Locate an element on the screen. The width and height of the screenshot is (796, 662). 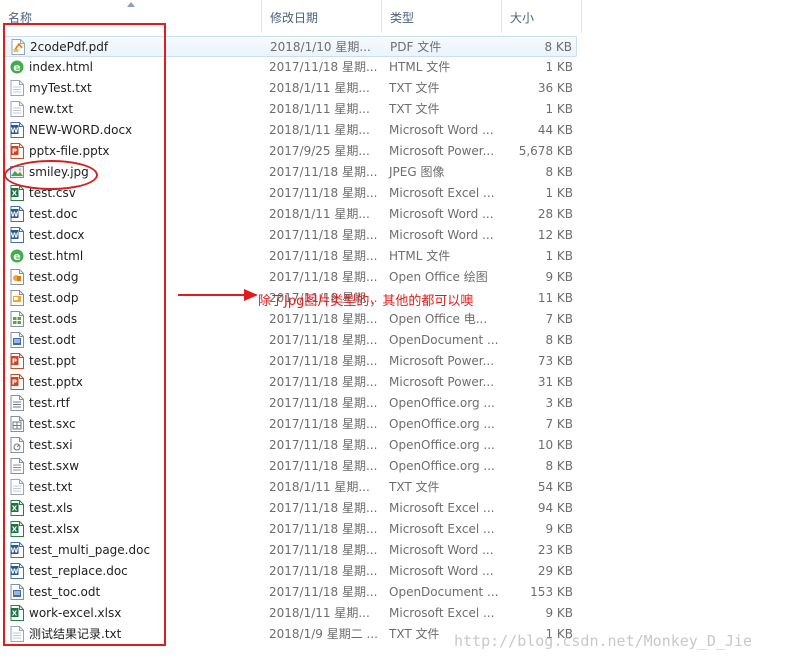
file-size: 36 KB is located at coordinates (555, 88).